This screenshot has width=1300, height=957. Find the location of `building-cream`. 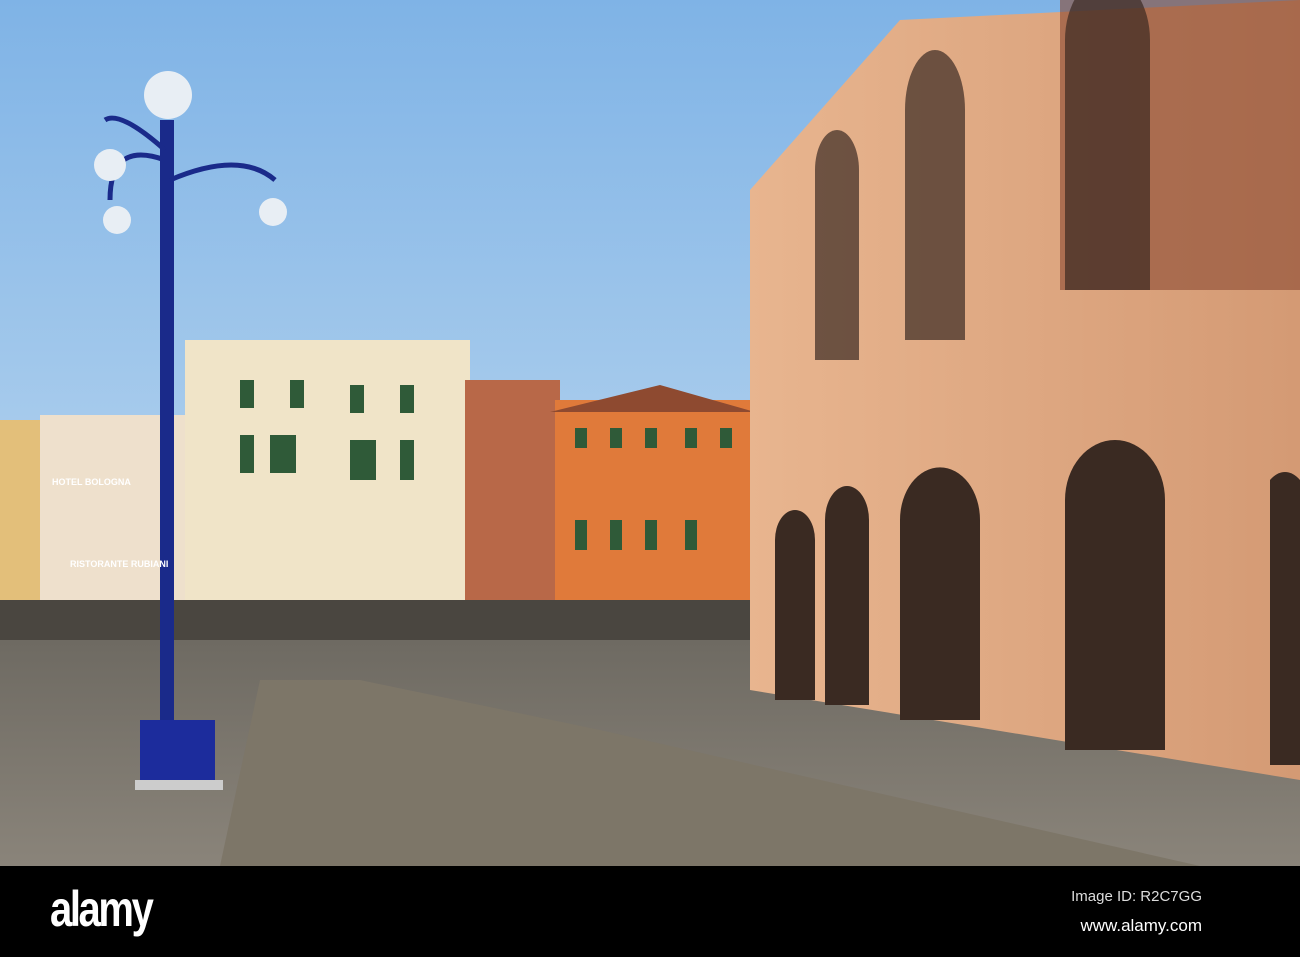

building-cream is located at coordinates (327, 475).